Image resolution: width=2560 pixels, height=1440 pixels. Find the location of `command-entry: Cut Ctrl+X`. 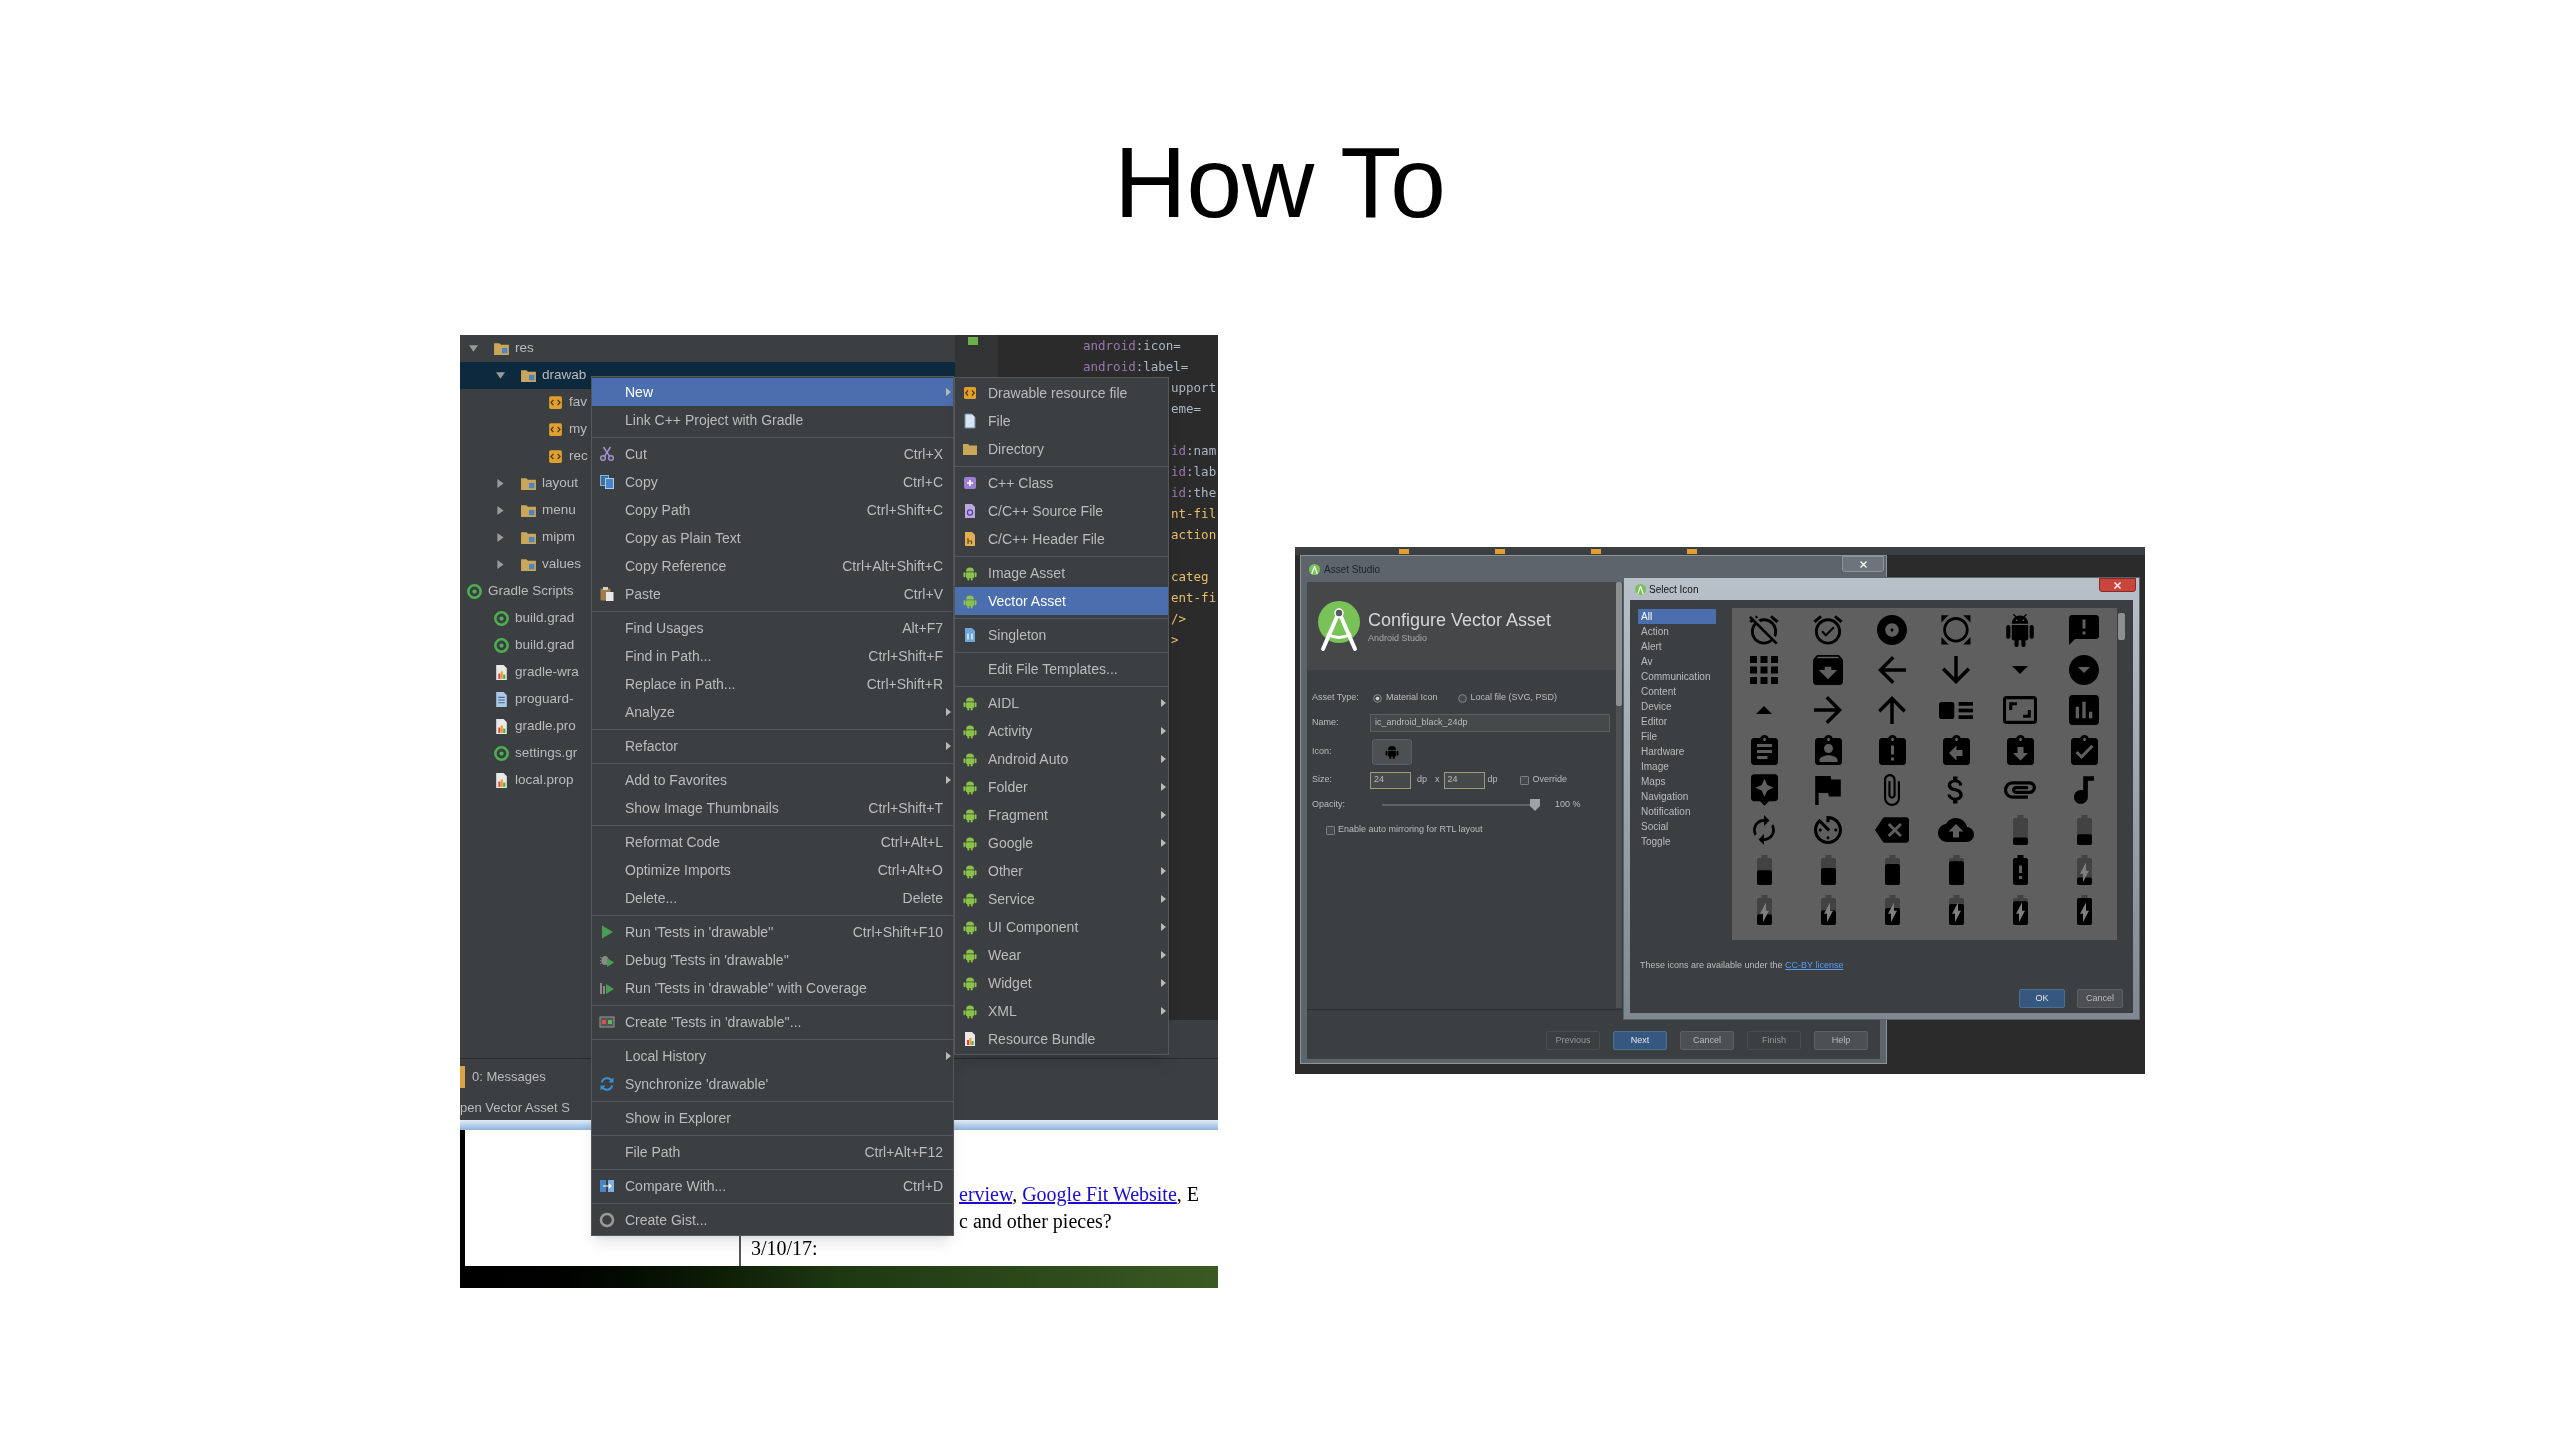

command-entry: Cut Ctrl+X is located at coordinates (772, 454).